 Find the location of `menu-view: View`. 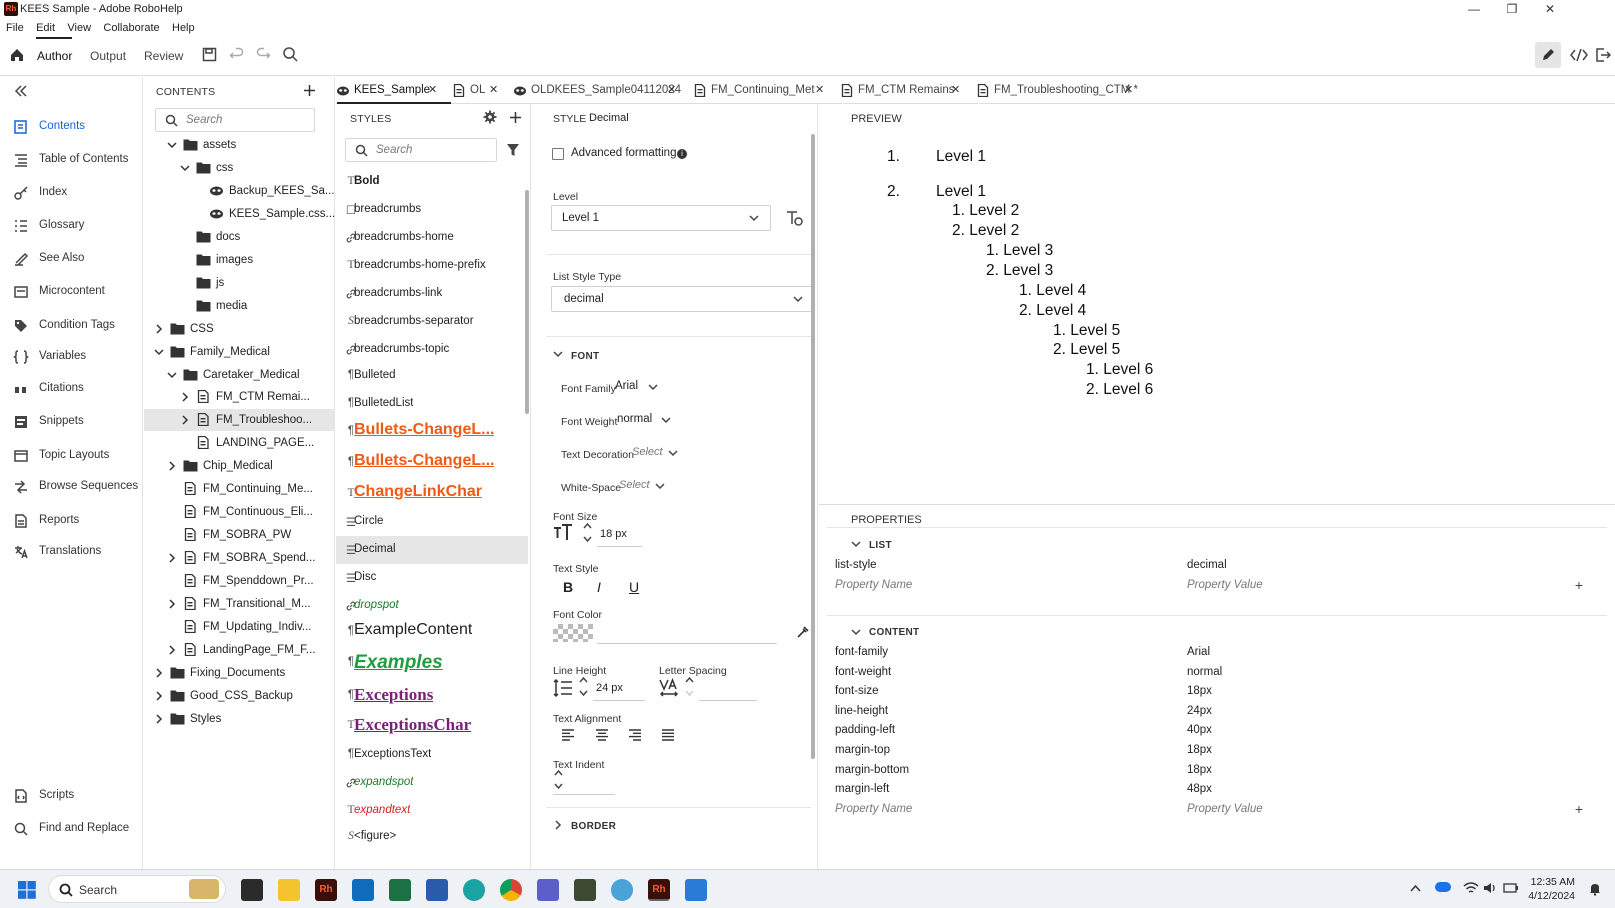

menu-view: View is located at coordinates (79, 28).